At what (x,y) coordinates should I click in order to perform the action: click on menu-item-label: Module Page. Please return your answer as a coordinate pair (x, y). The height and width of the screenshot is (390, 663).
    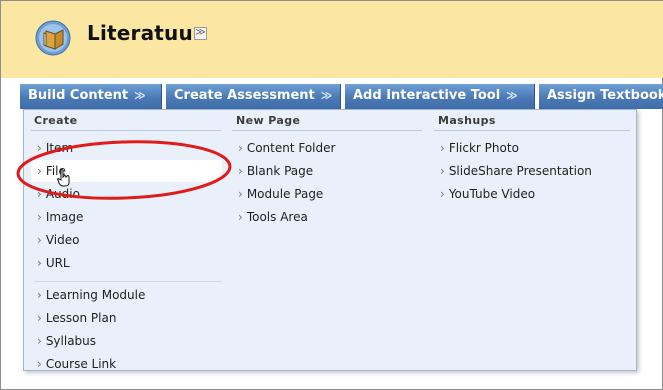
    Looking at the image, I should click on (285, 194).